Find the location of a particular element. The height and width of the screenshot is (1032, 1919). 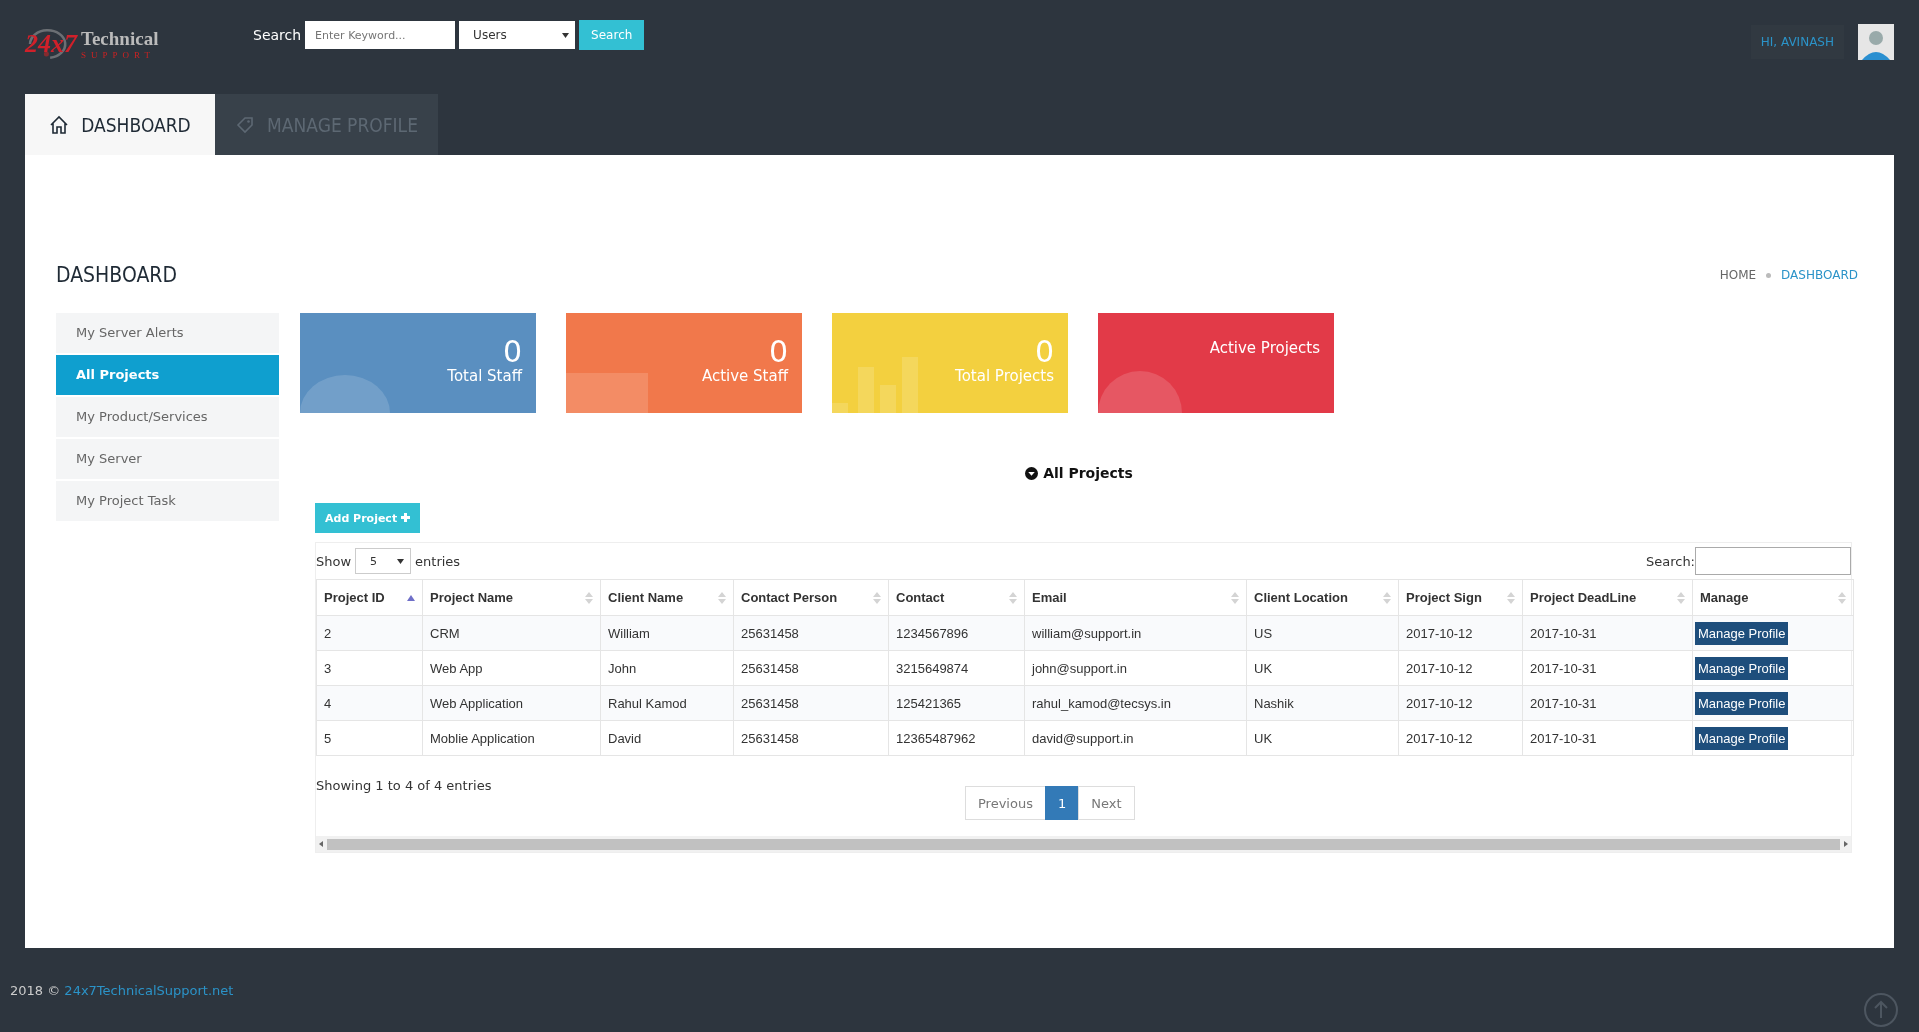

scroll-to-top-icon is located at coordinates (1881, 1010).